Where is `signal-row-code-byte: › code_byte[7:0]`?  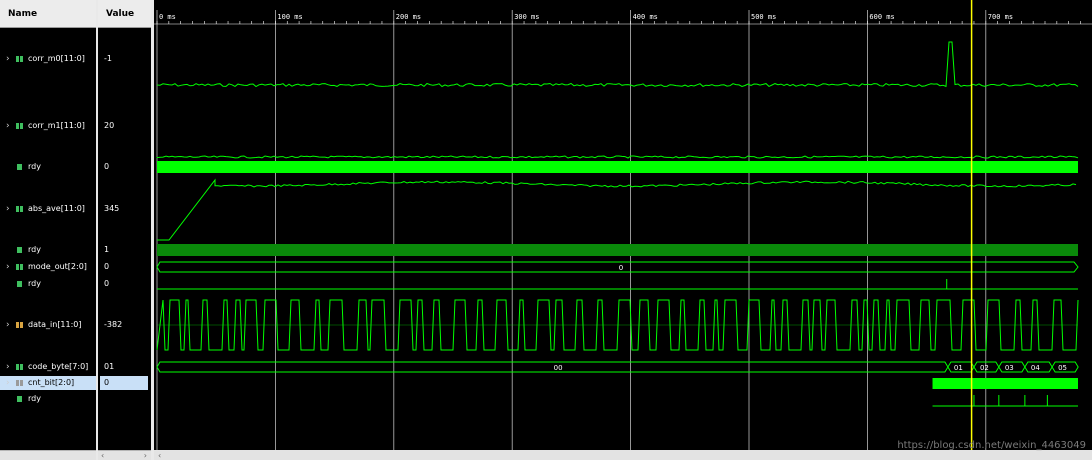
signal-row-code-byte: › code_byte[7:0] is located at coordinates (48, 367).